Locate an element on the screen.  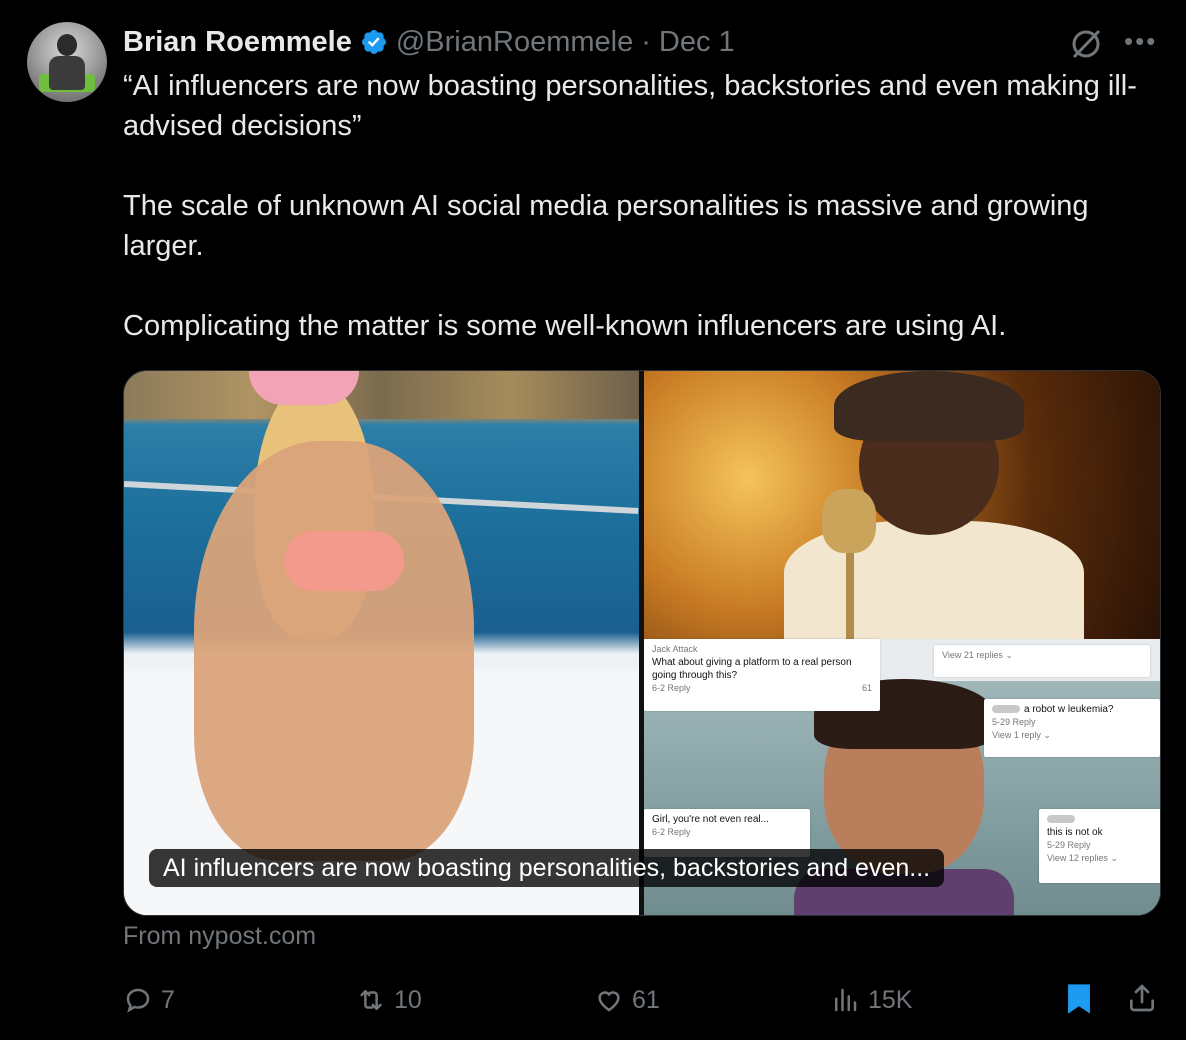
comment-author: Jack Attack is located at coordinates (675, 649).